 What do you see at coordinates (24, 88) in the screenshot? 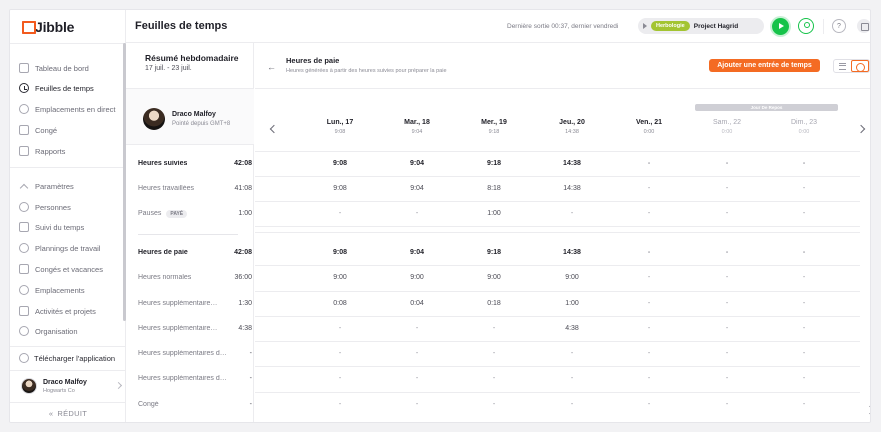
I see `clock-icon` at bounding box center [24, 88].